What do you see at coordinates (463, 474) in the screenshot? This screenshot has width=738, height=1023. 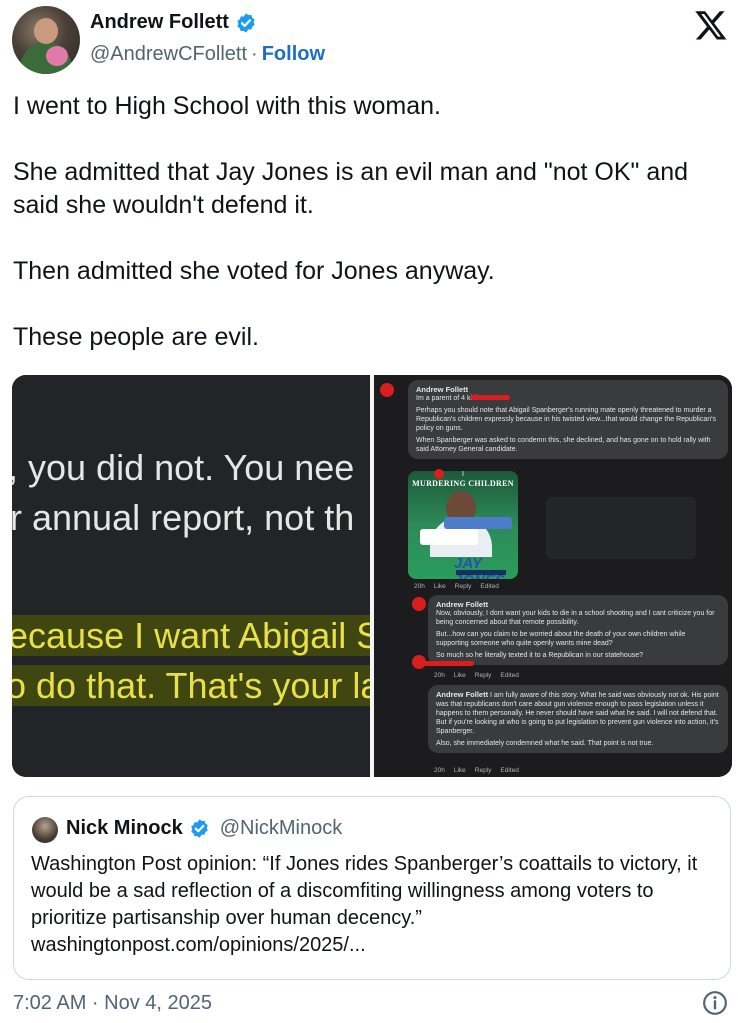 I see `image-top-text: I` at bounding box center [463, 474].